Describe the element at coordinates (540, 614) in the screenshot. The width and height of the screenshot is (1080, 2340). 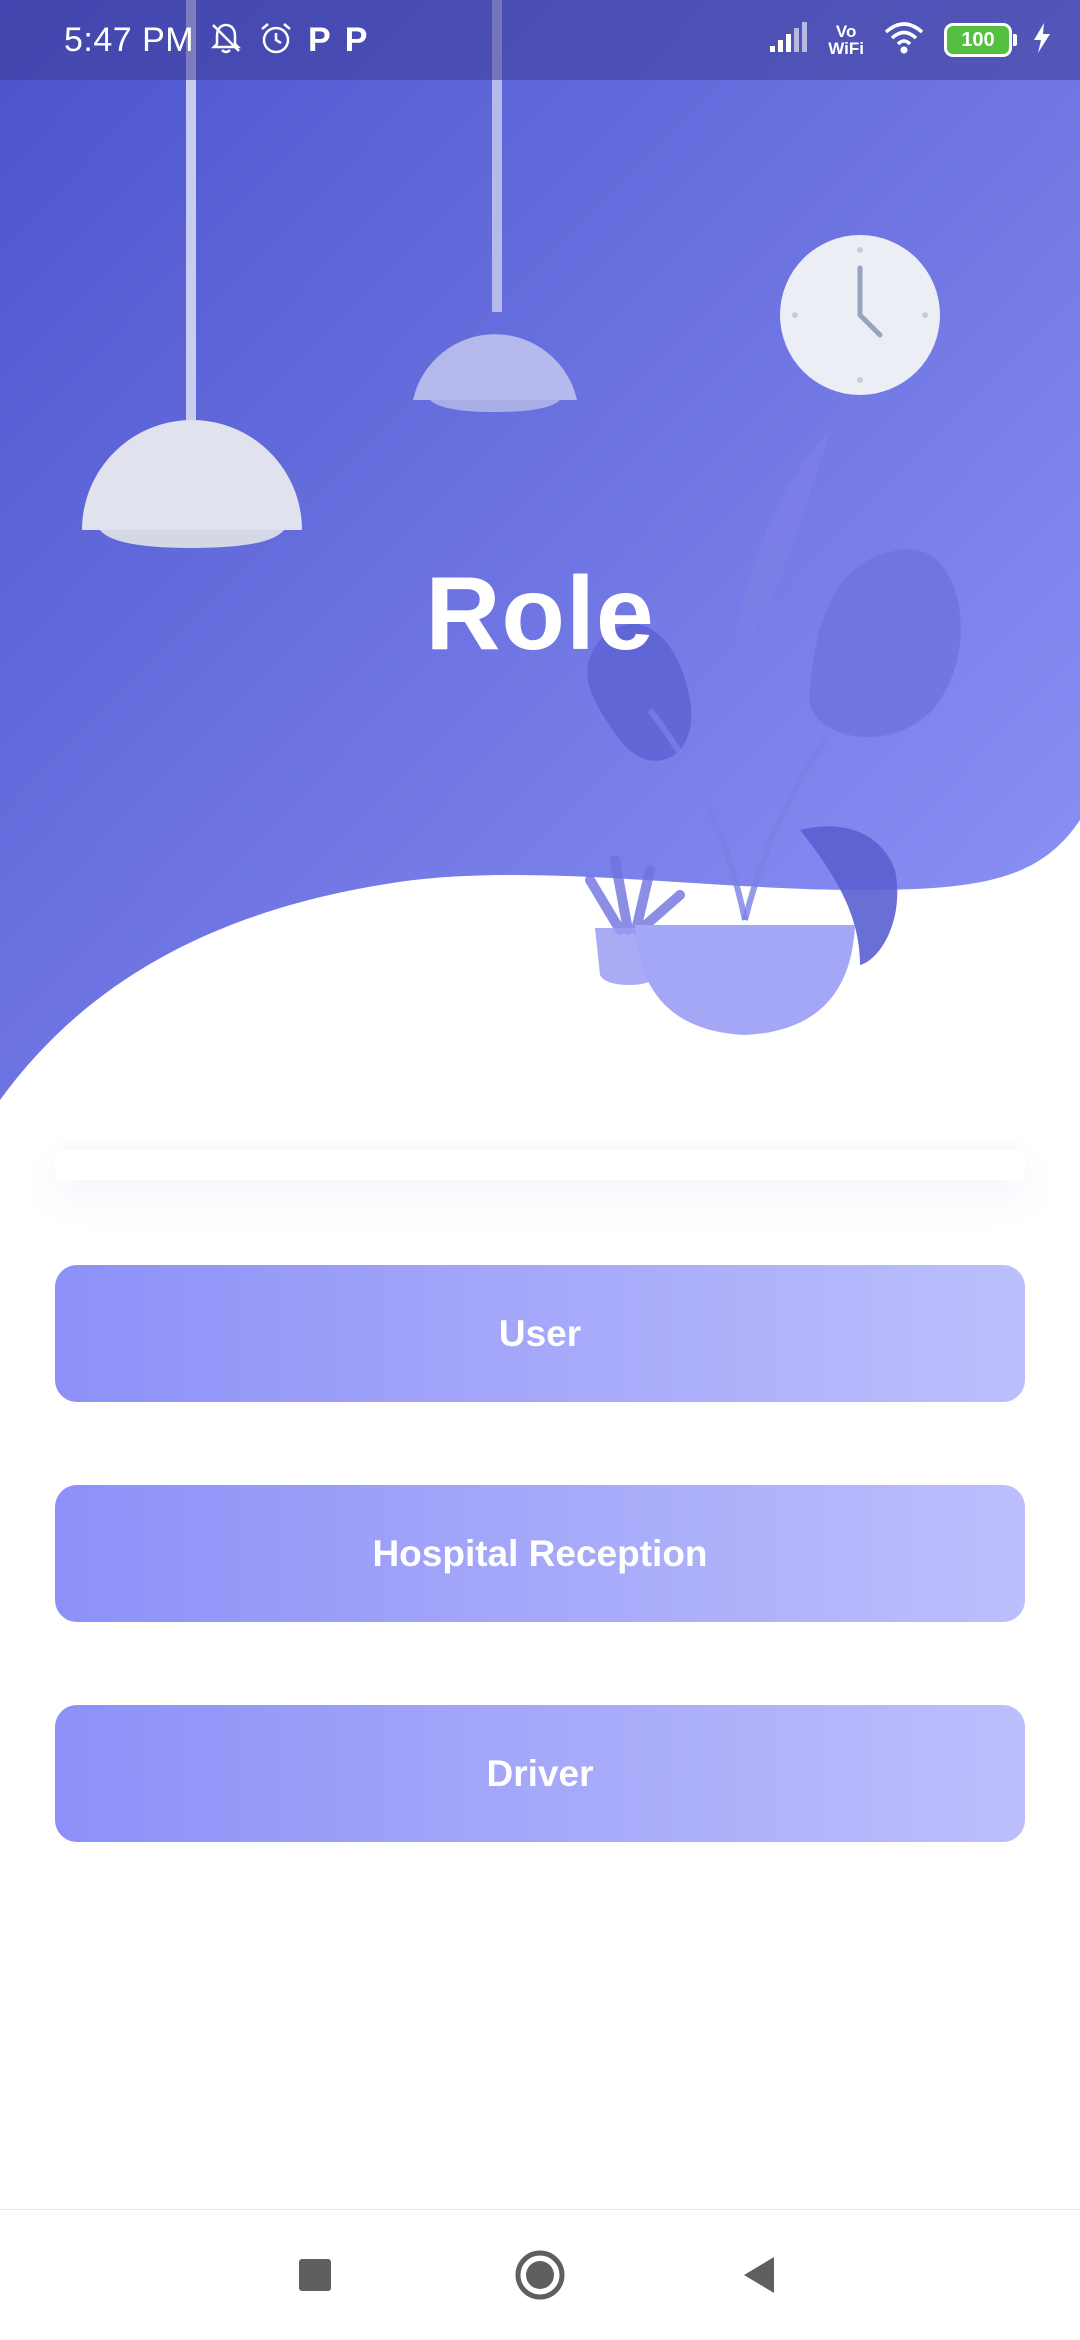
I see `page-title: Role` at that location.